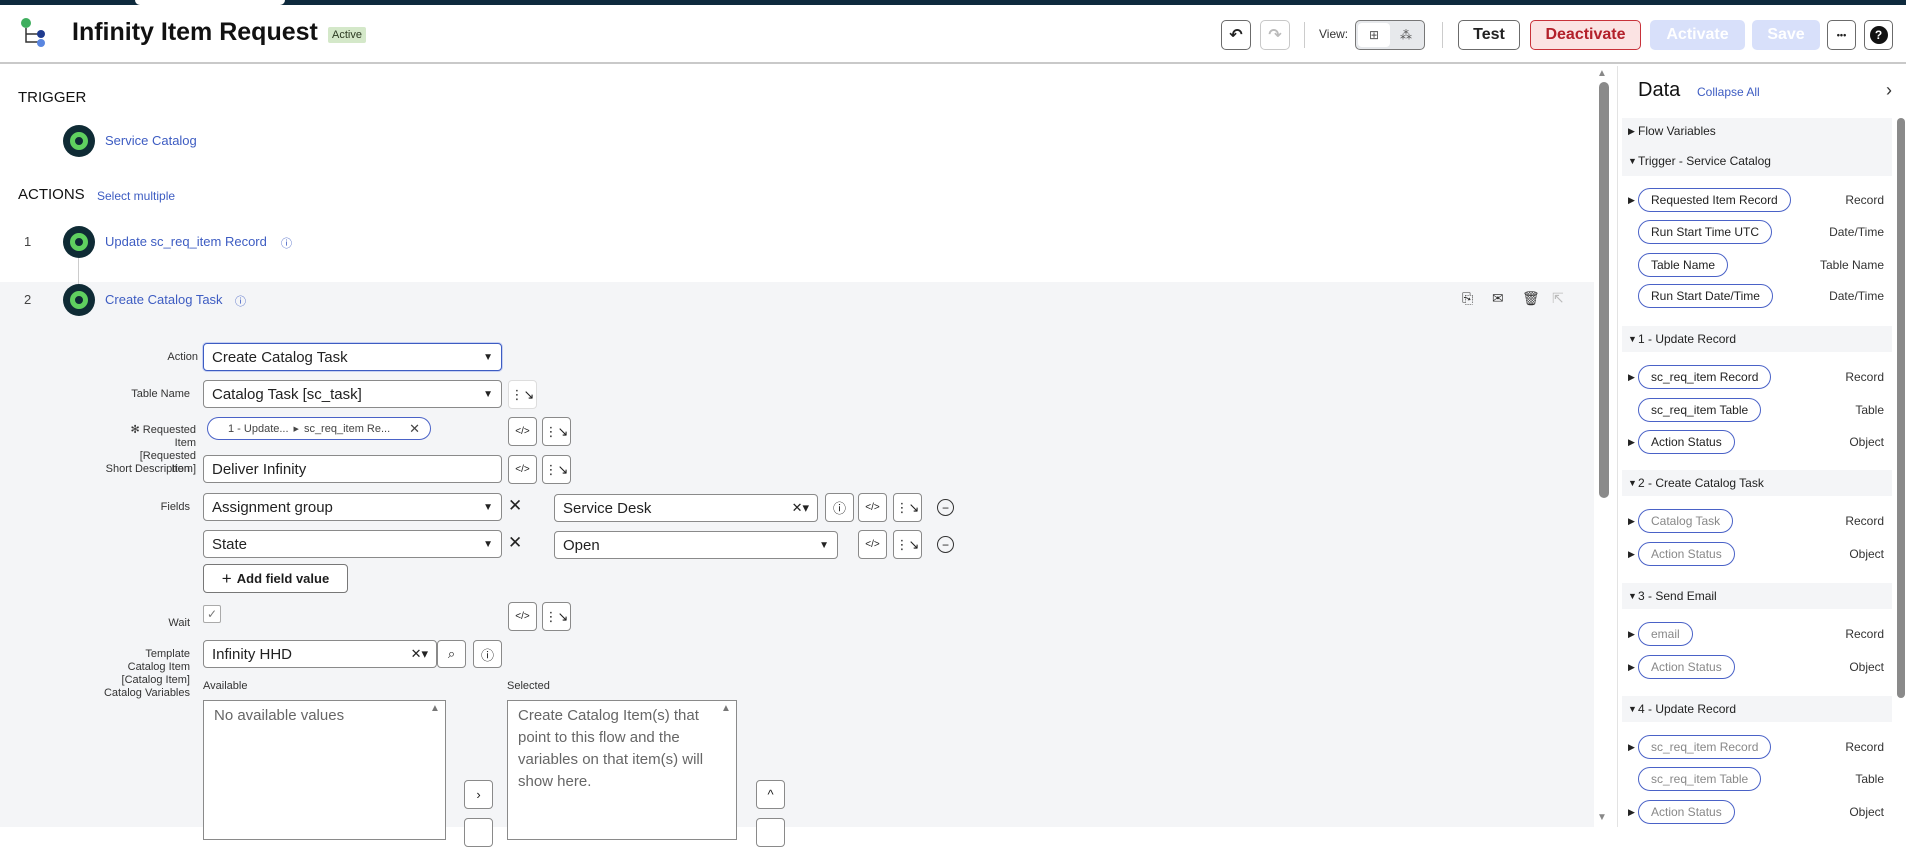 The width and height of the screenshot is (1906, 847). Describe the element at coordinates (320, 654) in the screenshot. I see `template-catalog-item-input: Infinity HHD ✕▾` at that location.